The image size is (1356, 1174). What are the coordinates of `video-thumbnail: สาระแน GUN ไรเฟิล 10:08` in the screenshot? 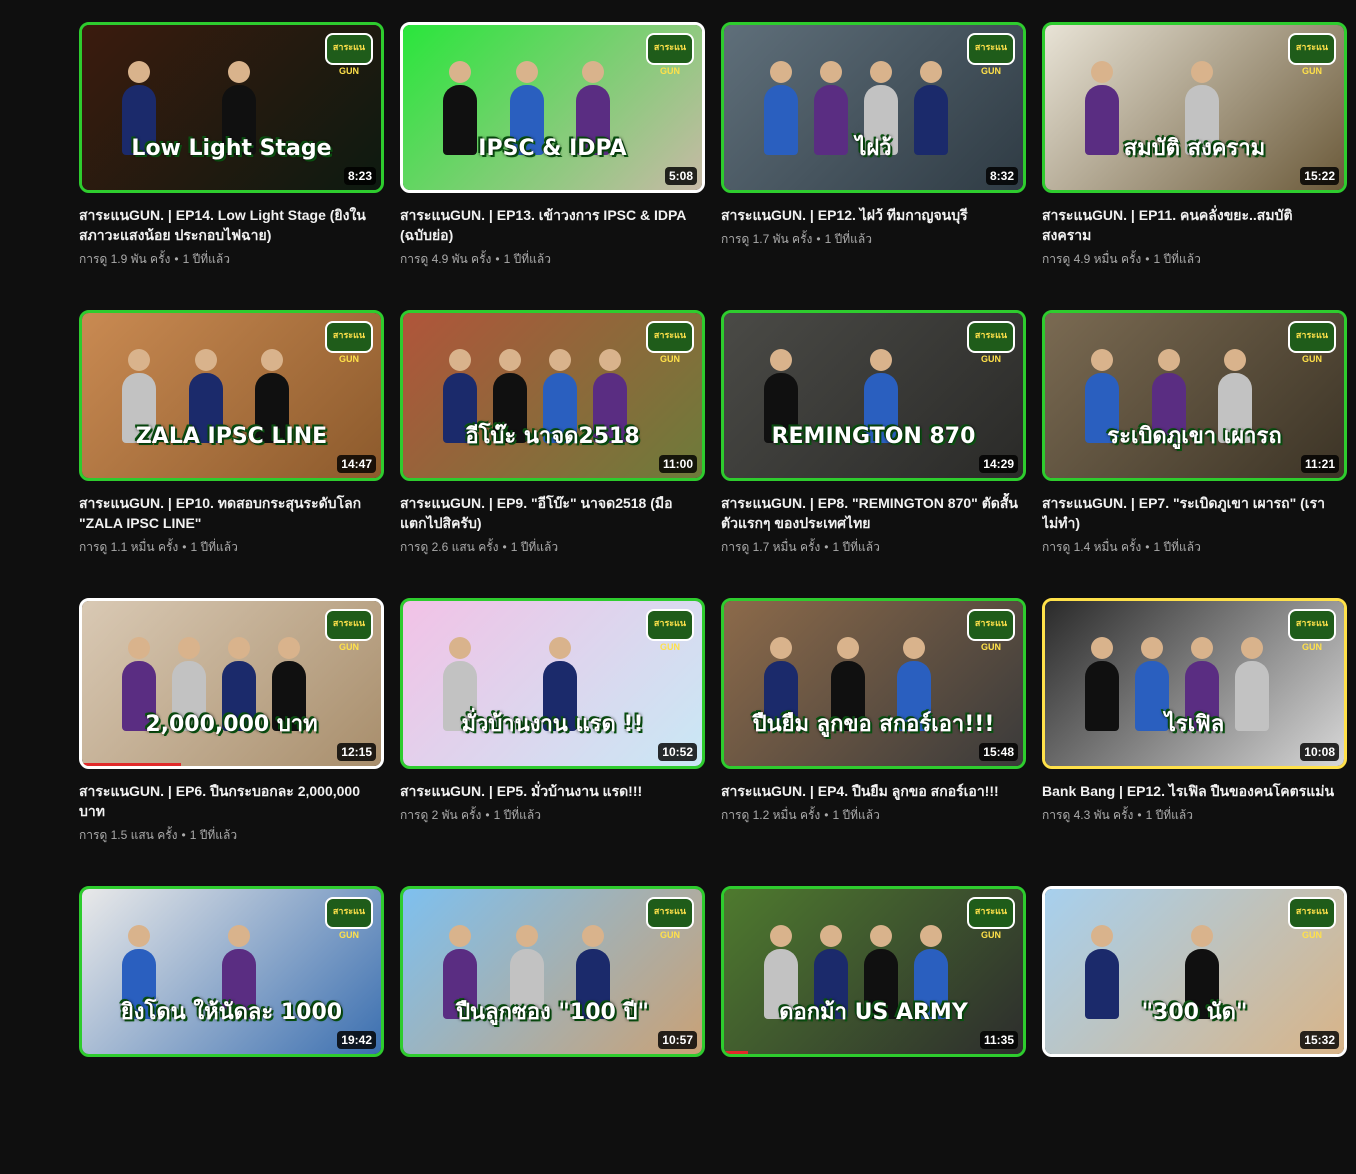 It's located at (1194, 683).